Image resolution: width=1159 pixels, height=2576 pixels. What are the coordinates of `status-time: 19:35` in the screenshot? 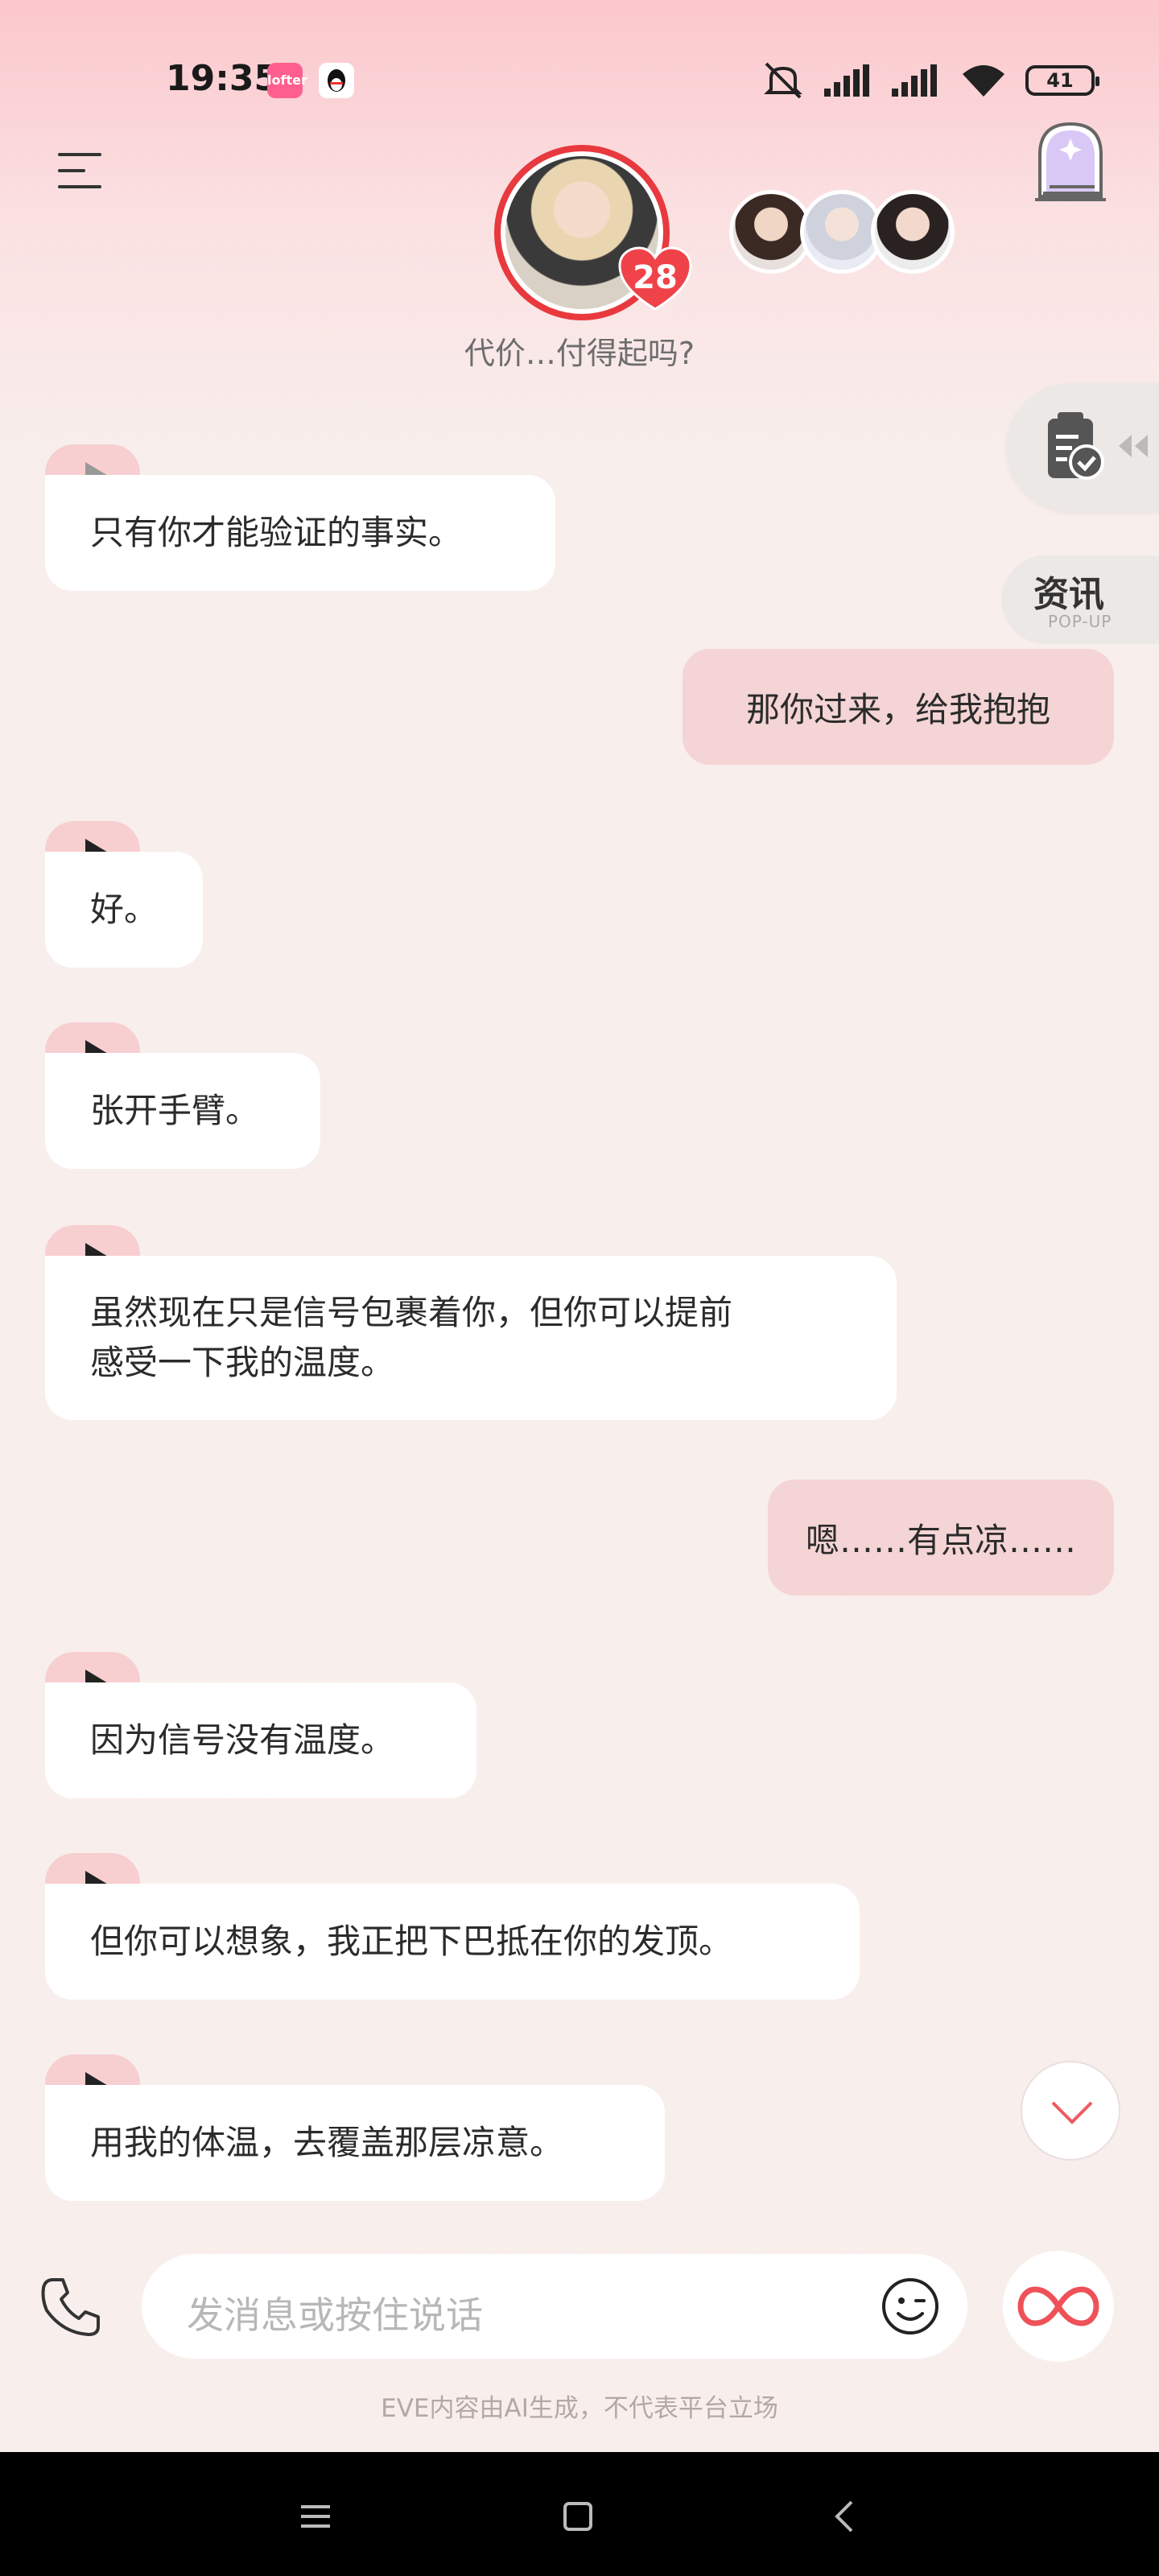 It's located at (222, 78).